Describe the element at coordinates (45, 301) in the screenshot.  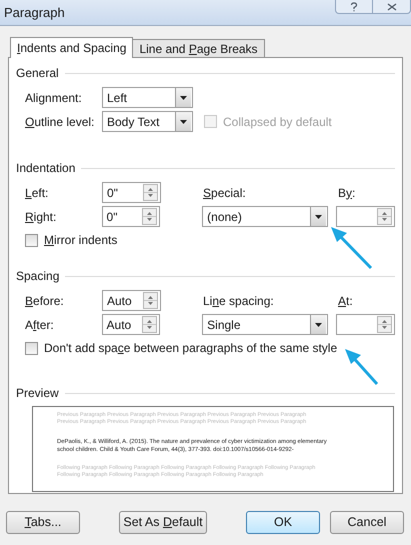
I see `field-label: Before:` at that location.